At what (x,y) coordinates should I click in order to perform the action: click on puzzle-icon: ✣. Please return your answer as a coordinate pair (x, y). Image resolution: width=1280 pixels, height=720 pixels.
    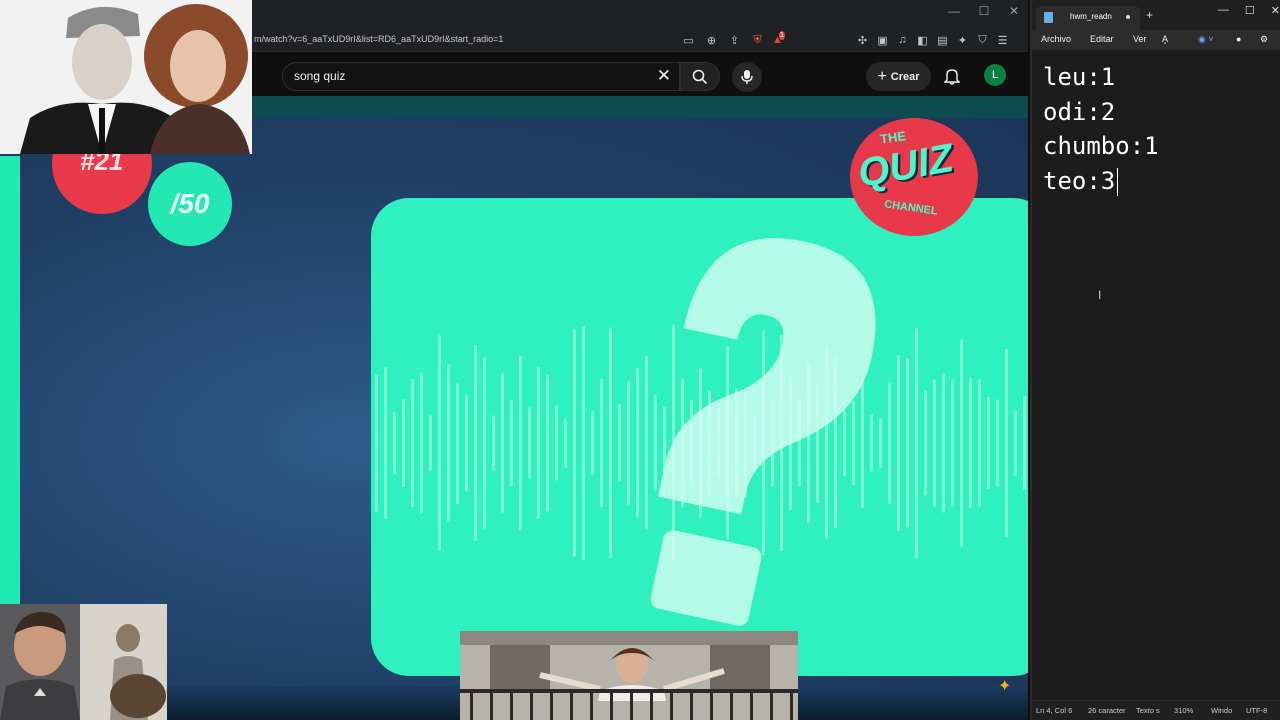
    Looking at the image, I should click on (862, 40).